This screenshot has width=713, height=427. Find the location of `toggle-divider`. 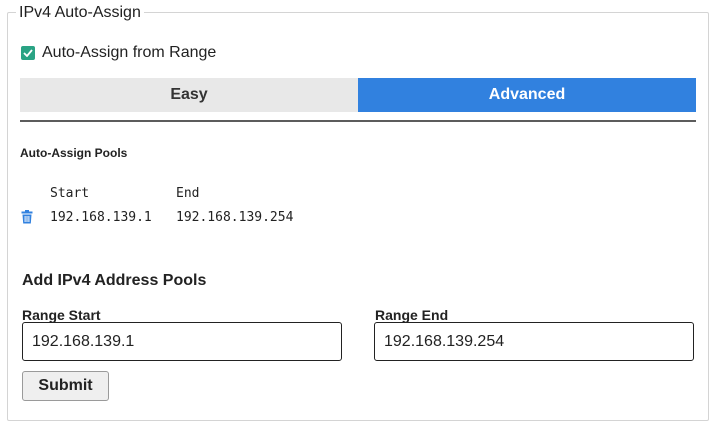

toggle-divider is located at coordinates (358, 121).